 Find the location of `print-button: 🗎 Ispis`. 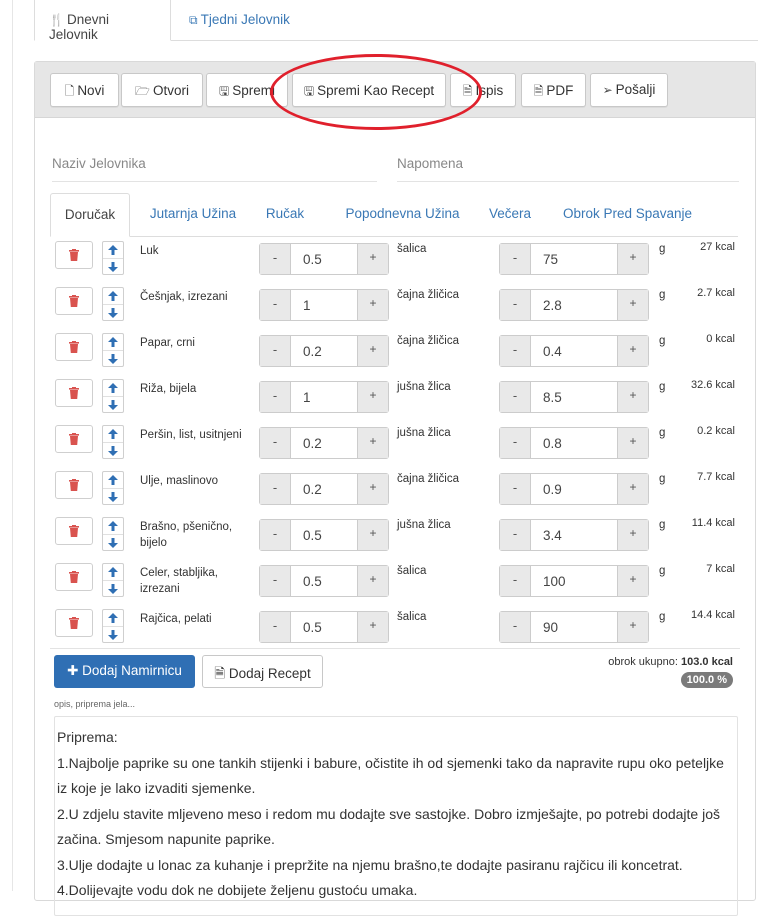

print-button: 🗎 Ispis is located at coordinates (483, 90).